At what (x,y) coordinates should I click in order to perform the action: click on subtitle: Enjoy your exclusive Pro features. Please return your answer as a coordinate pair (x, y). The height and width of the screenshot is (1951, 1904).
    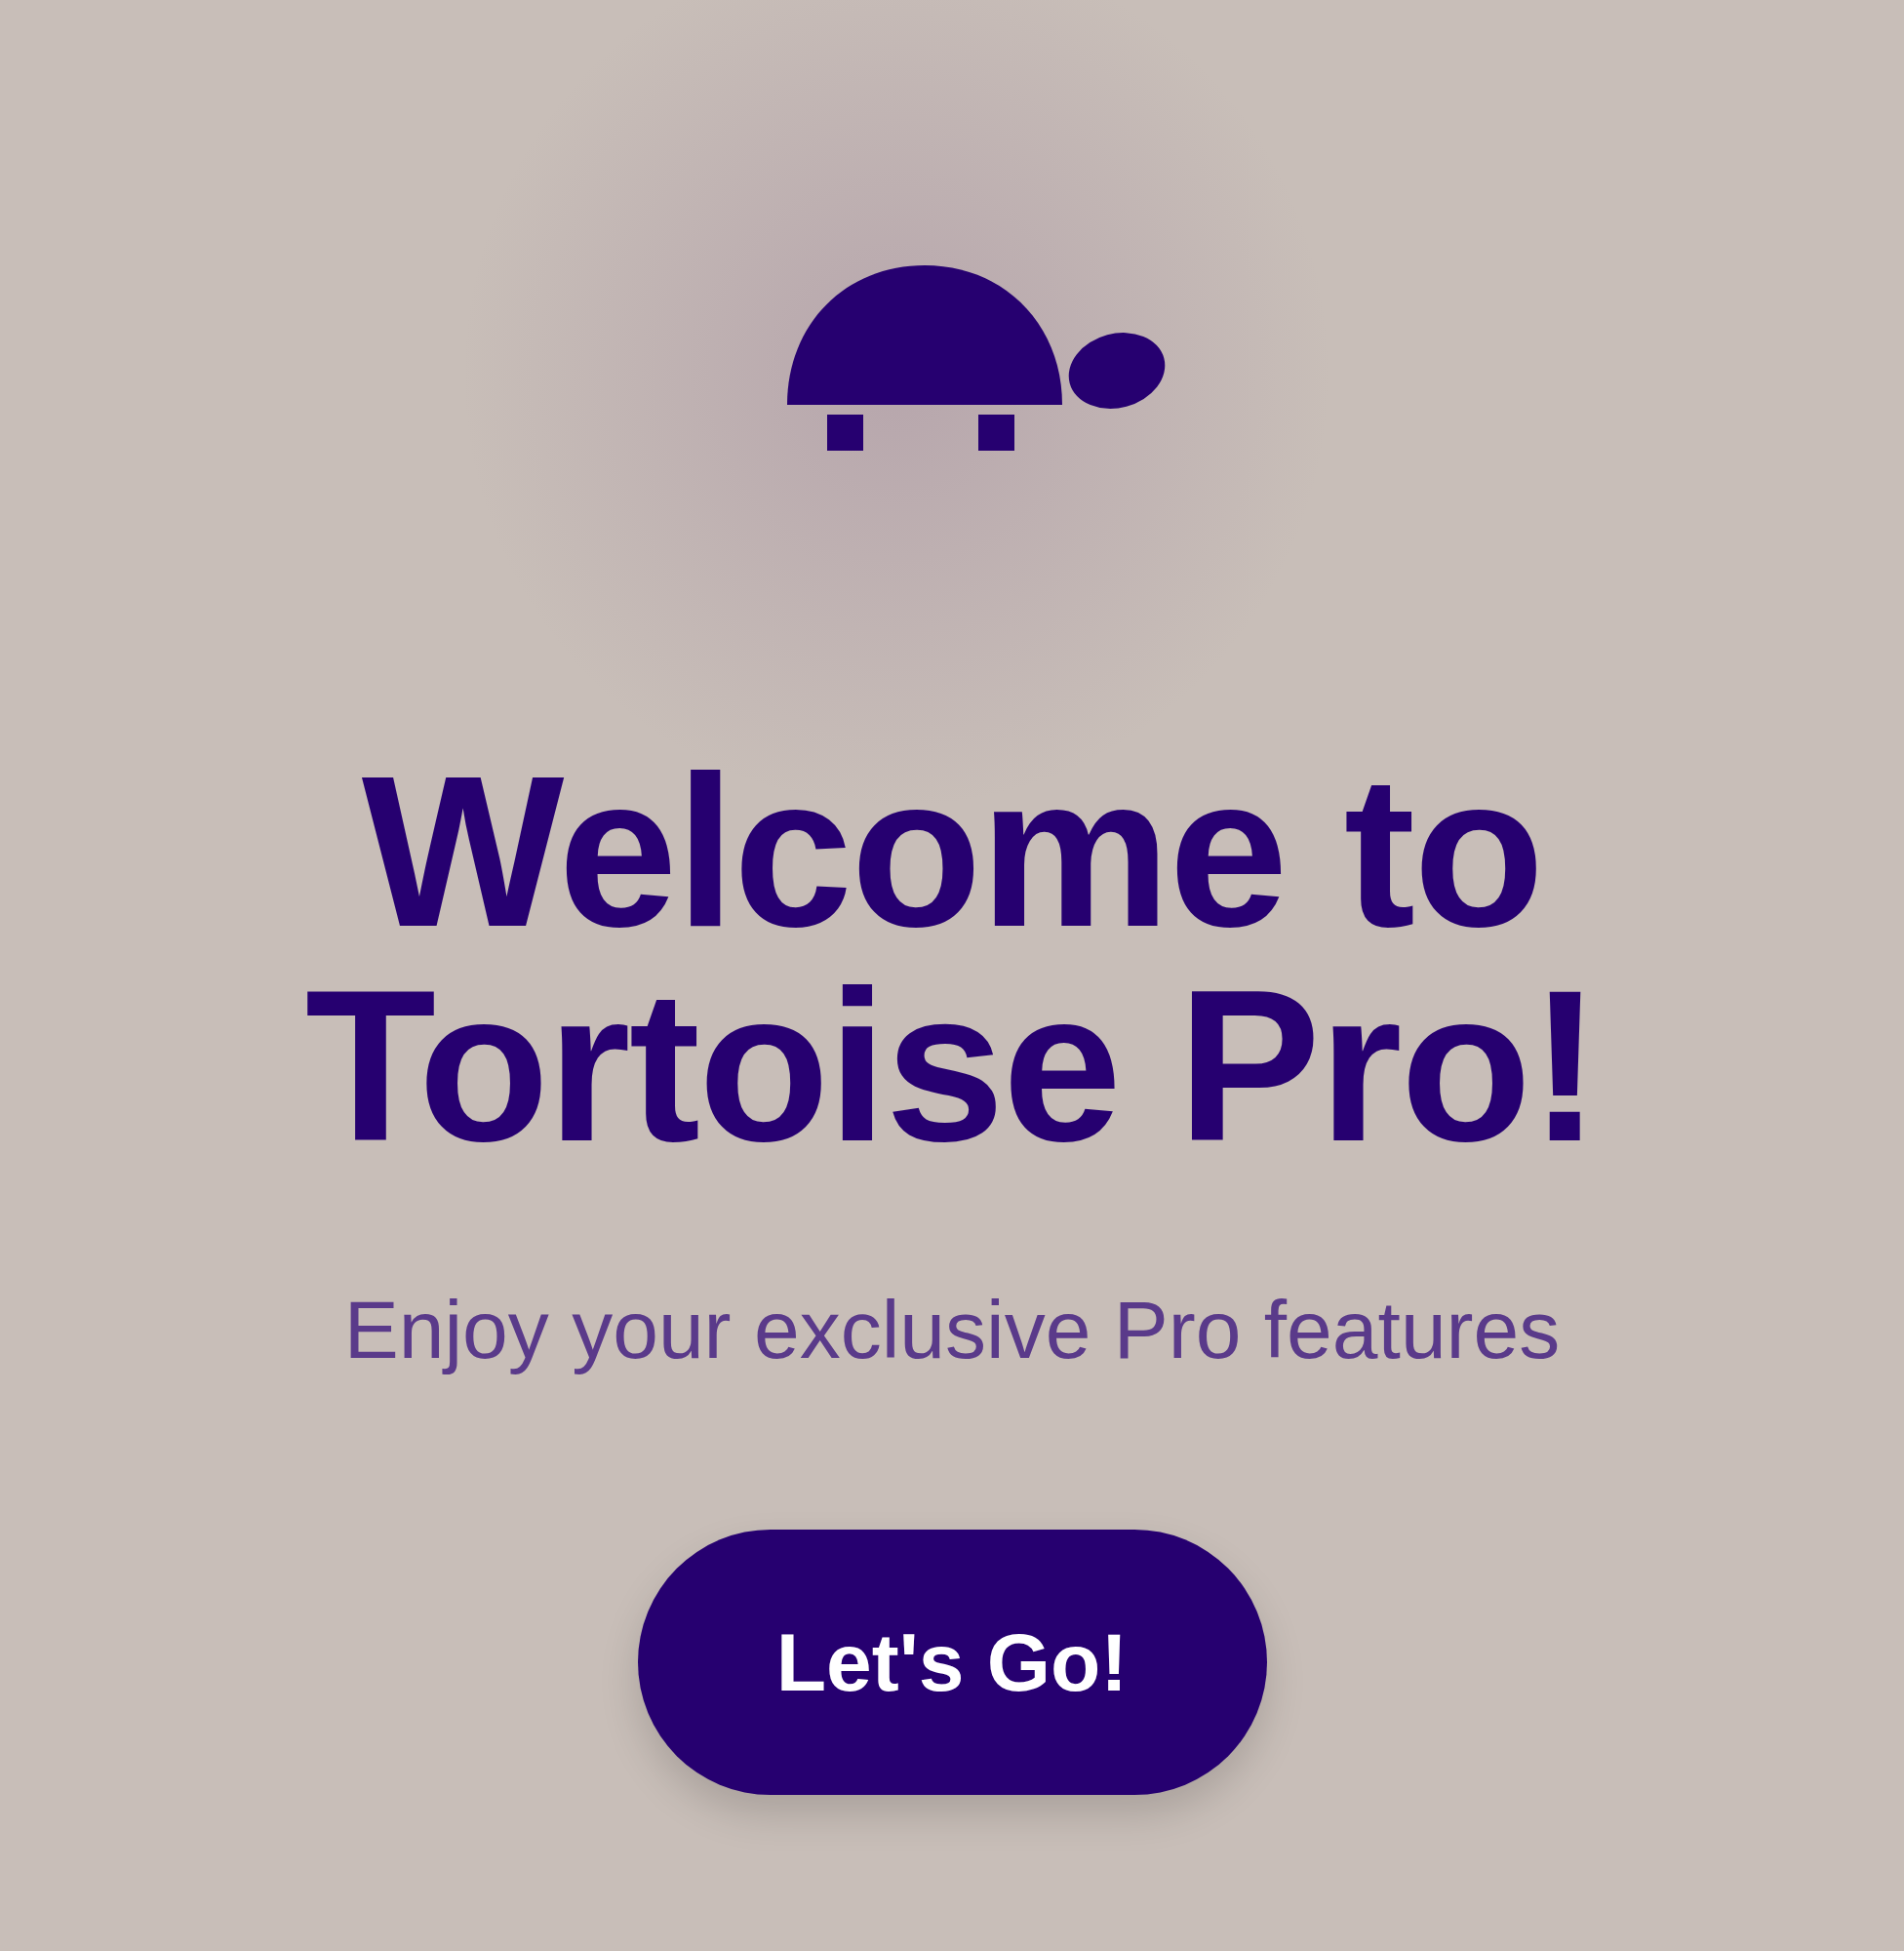
    Looking at the image, I should click on (952, 1330).